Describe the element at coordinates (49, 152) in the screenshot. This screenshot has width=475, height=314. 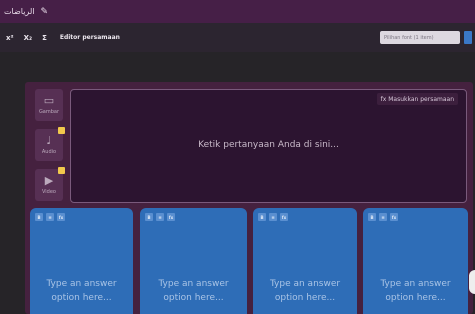
I see `audio-label: Audio` at that location.